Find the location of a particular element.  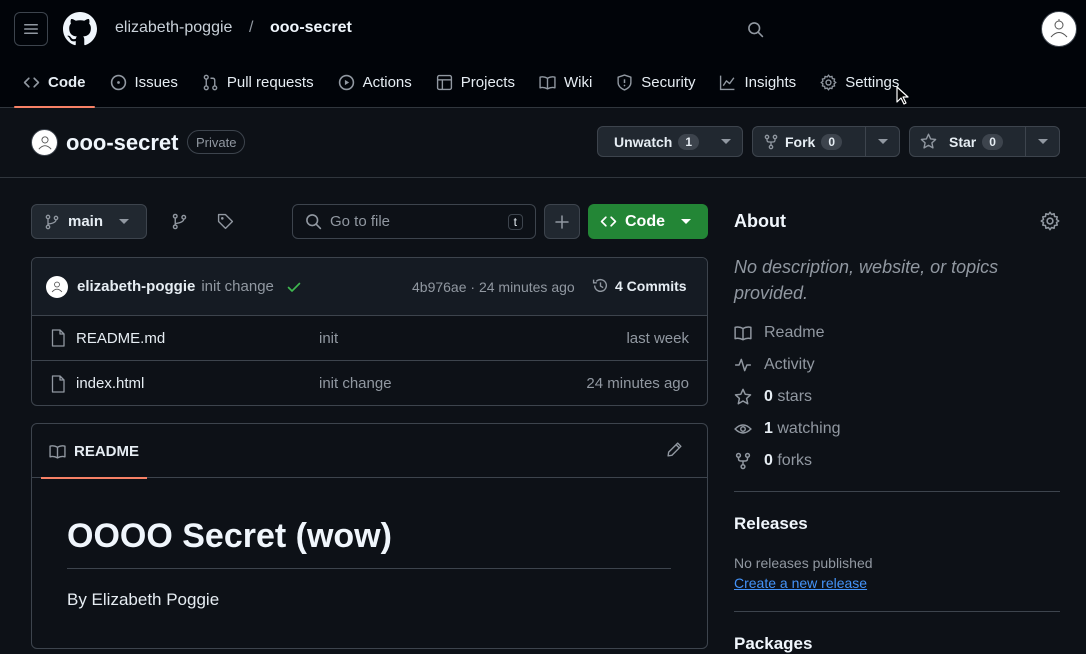

fork-count: 0 is located at coordinates (832, 141).